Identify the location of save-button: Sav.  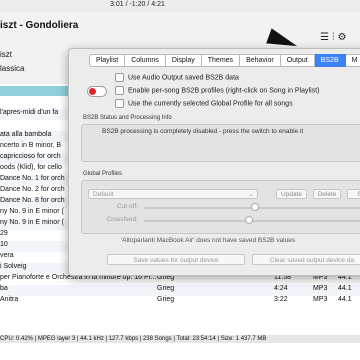
(353, 194).